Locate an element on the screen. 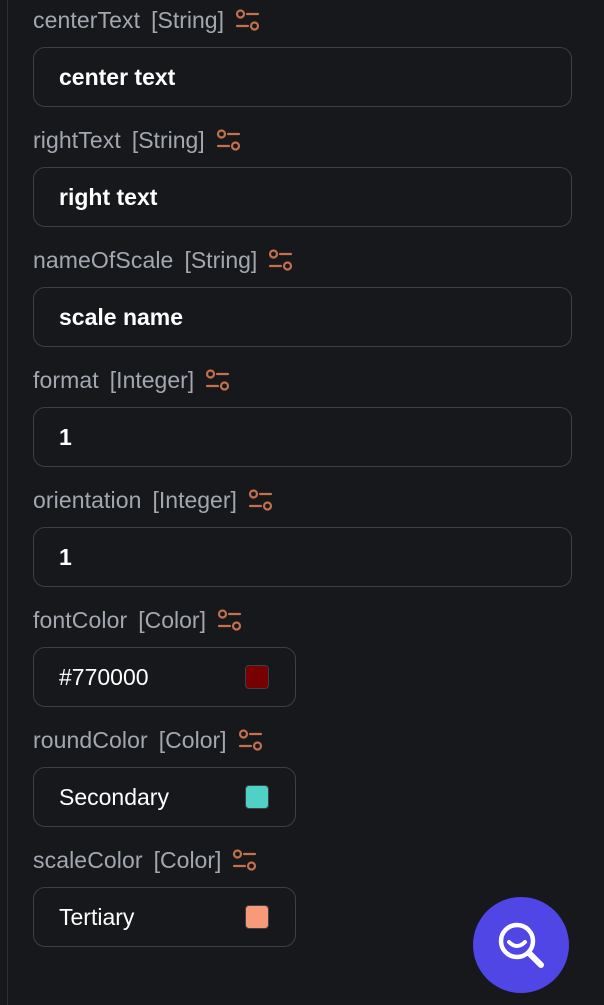 The image size is (604, 1005). right-text-input: right text is located at coordinates (302, 197).